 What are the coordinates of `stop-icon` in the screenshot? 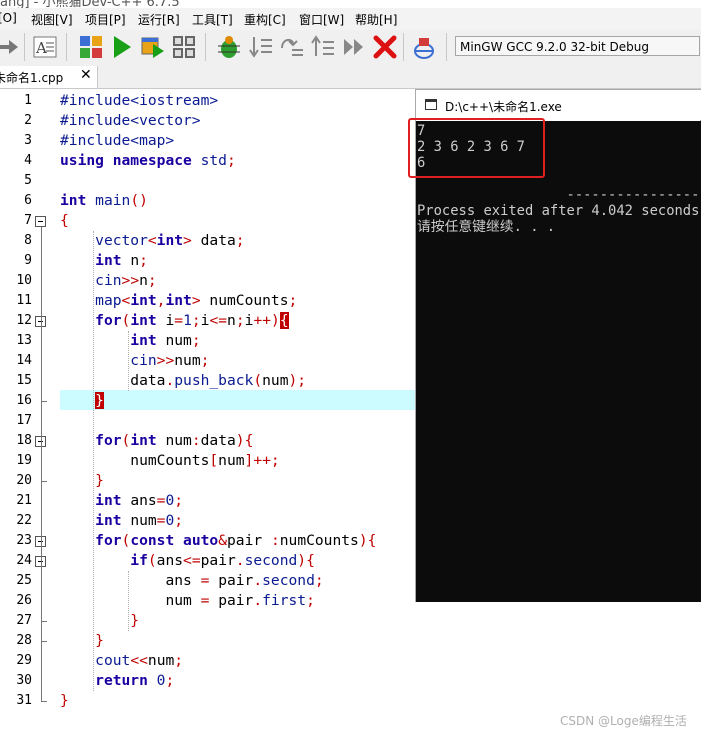 It's located at (385, 47).